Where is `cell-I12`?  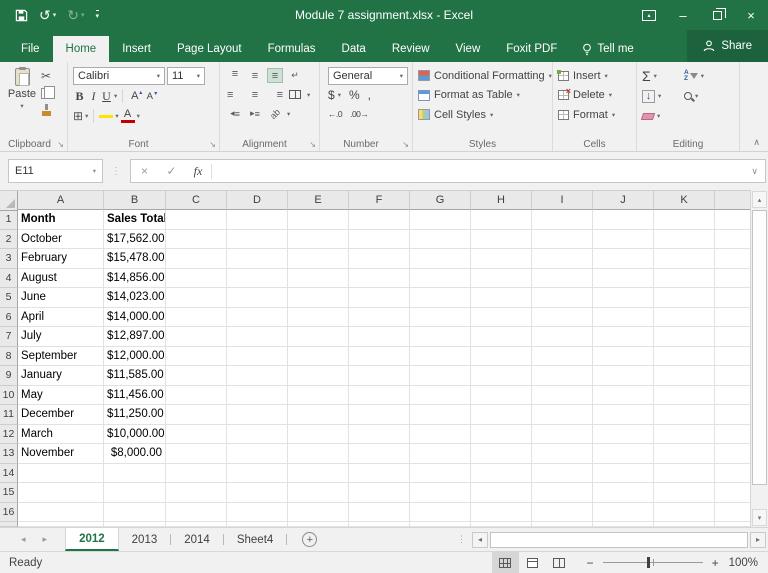 cell-I12 is located at coordinates (562, 434).